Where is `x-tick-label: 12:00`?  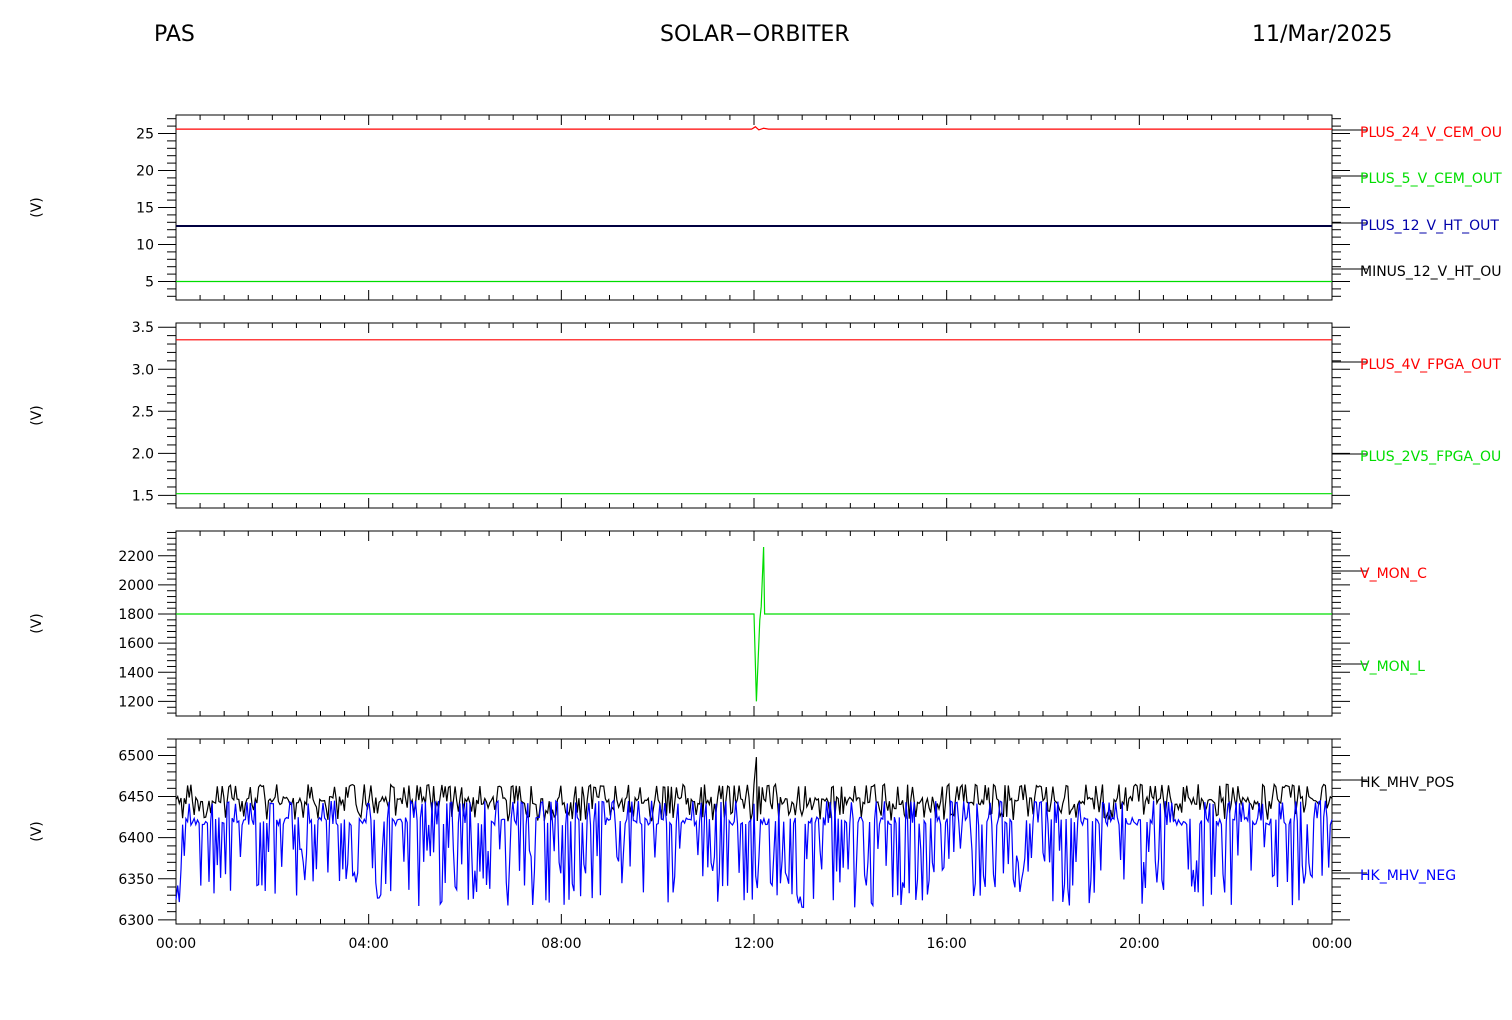 x-tick-label: 12:00 is located at coordinates (754, 944).